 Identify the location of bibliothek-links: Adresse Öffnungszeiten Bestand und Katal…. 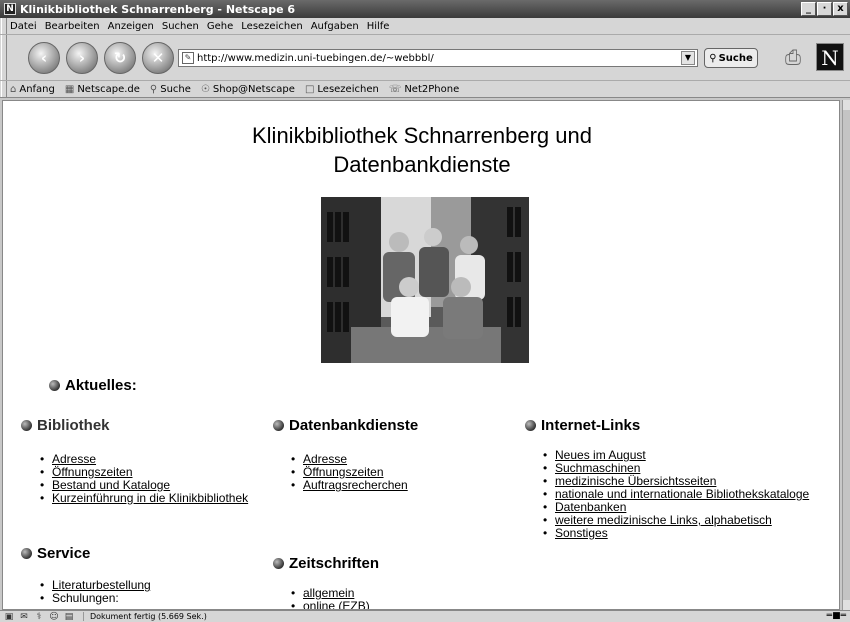
(144, 479).